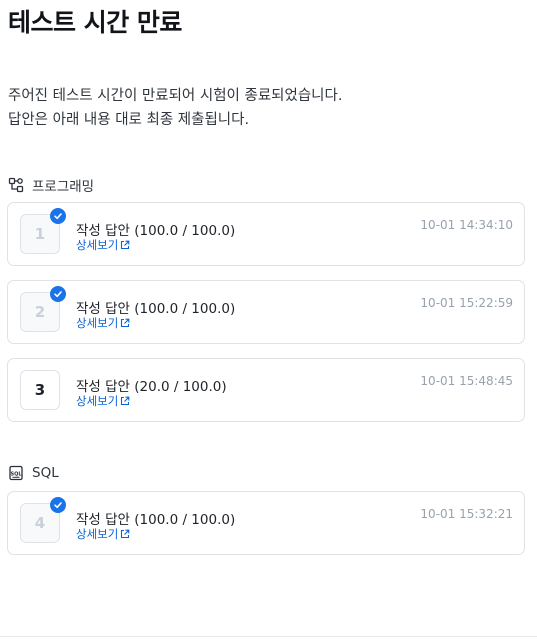 The height and width of the screenshot is (639, 537). Describe the element at coordinates (40, 312) in the screenshot. I see `question-number: 2` at that location.